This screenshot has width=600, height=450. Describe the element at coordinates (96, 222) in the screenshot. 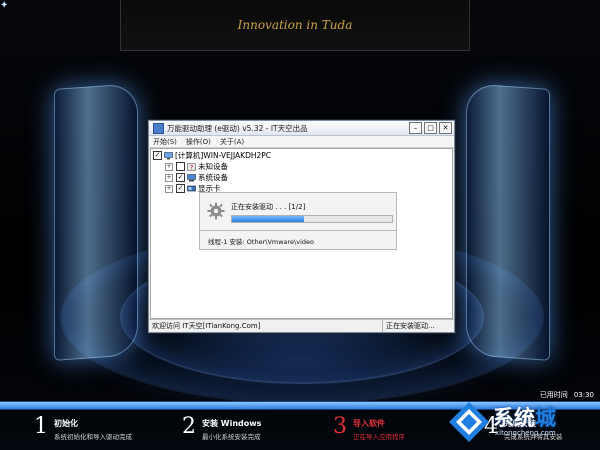

I see `left-glass-pillar` at that location.